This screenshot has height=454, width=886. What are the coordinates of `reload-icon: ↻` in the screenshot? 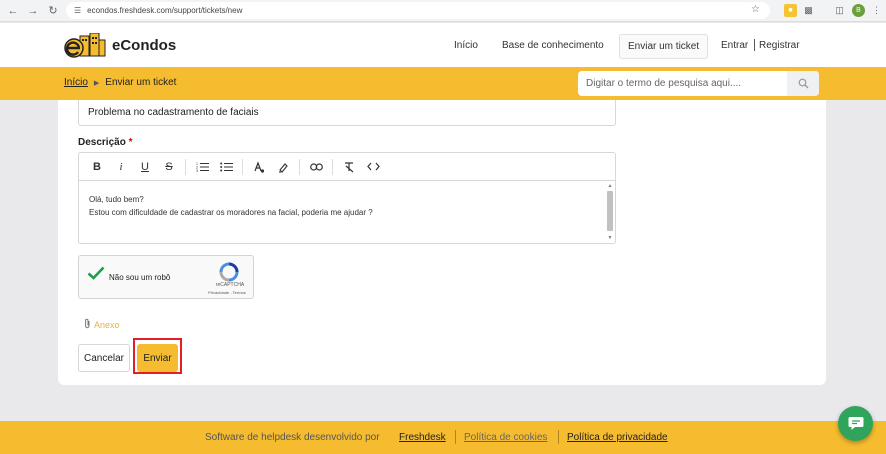 It's located at (53, 11).